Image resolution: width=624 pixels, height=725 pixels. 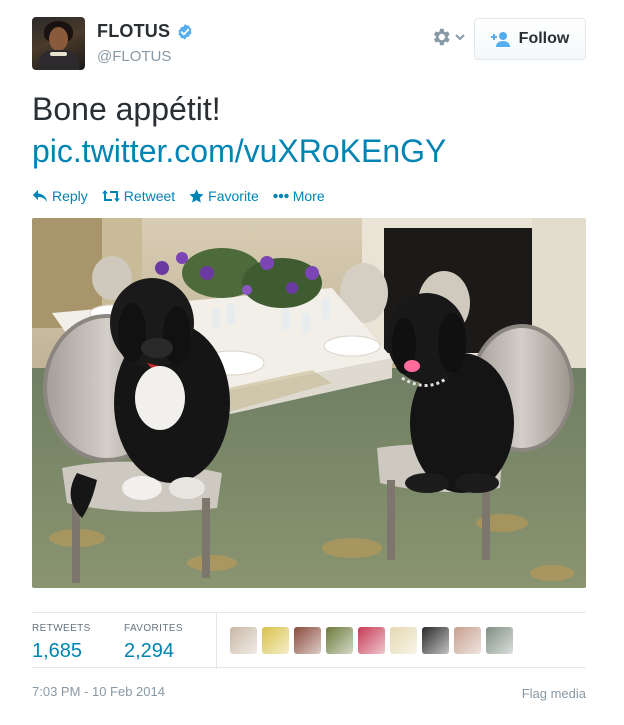 I want to click on retweet-action: Retweet, so click(x=138, y=196).